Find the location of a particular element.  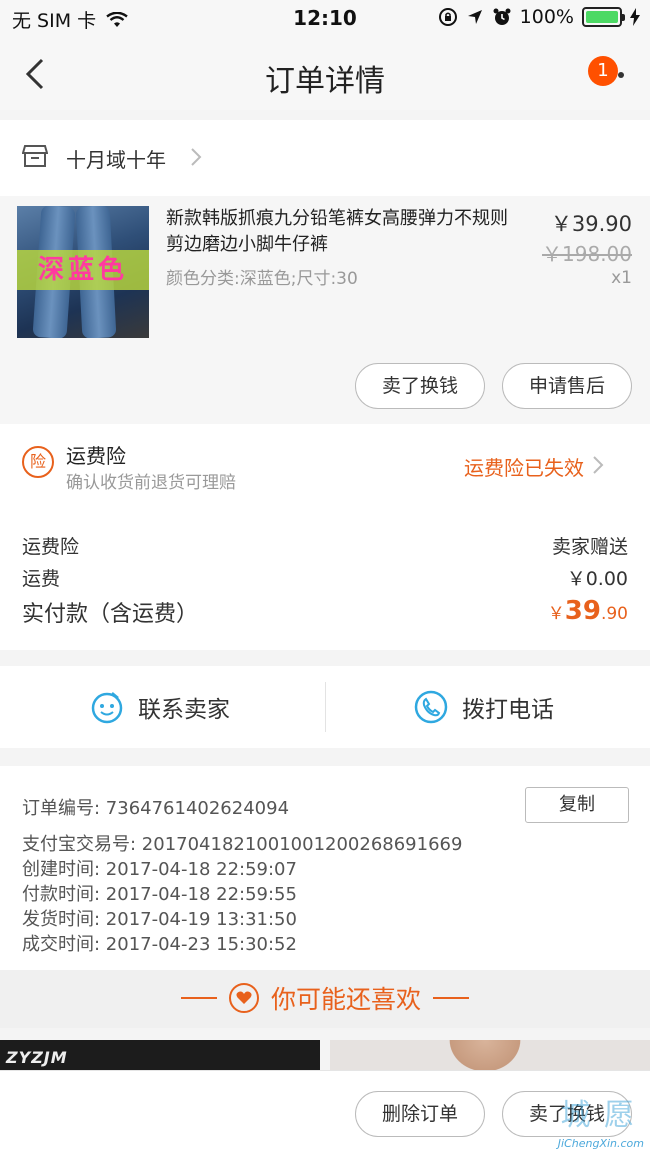

rotation-lock-icon is located at coordinates (447, 17).